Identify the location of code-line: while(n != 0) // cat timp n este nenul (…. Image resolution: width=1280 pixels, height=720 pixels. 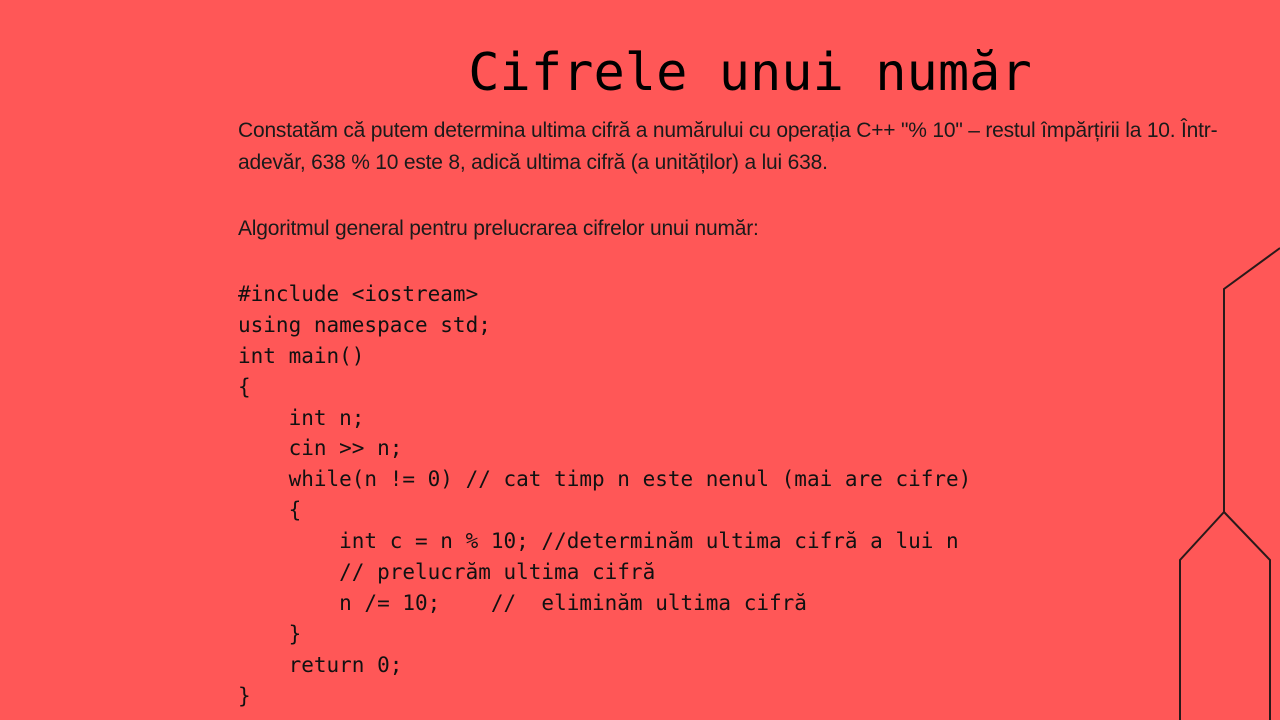
(605, 479).